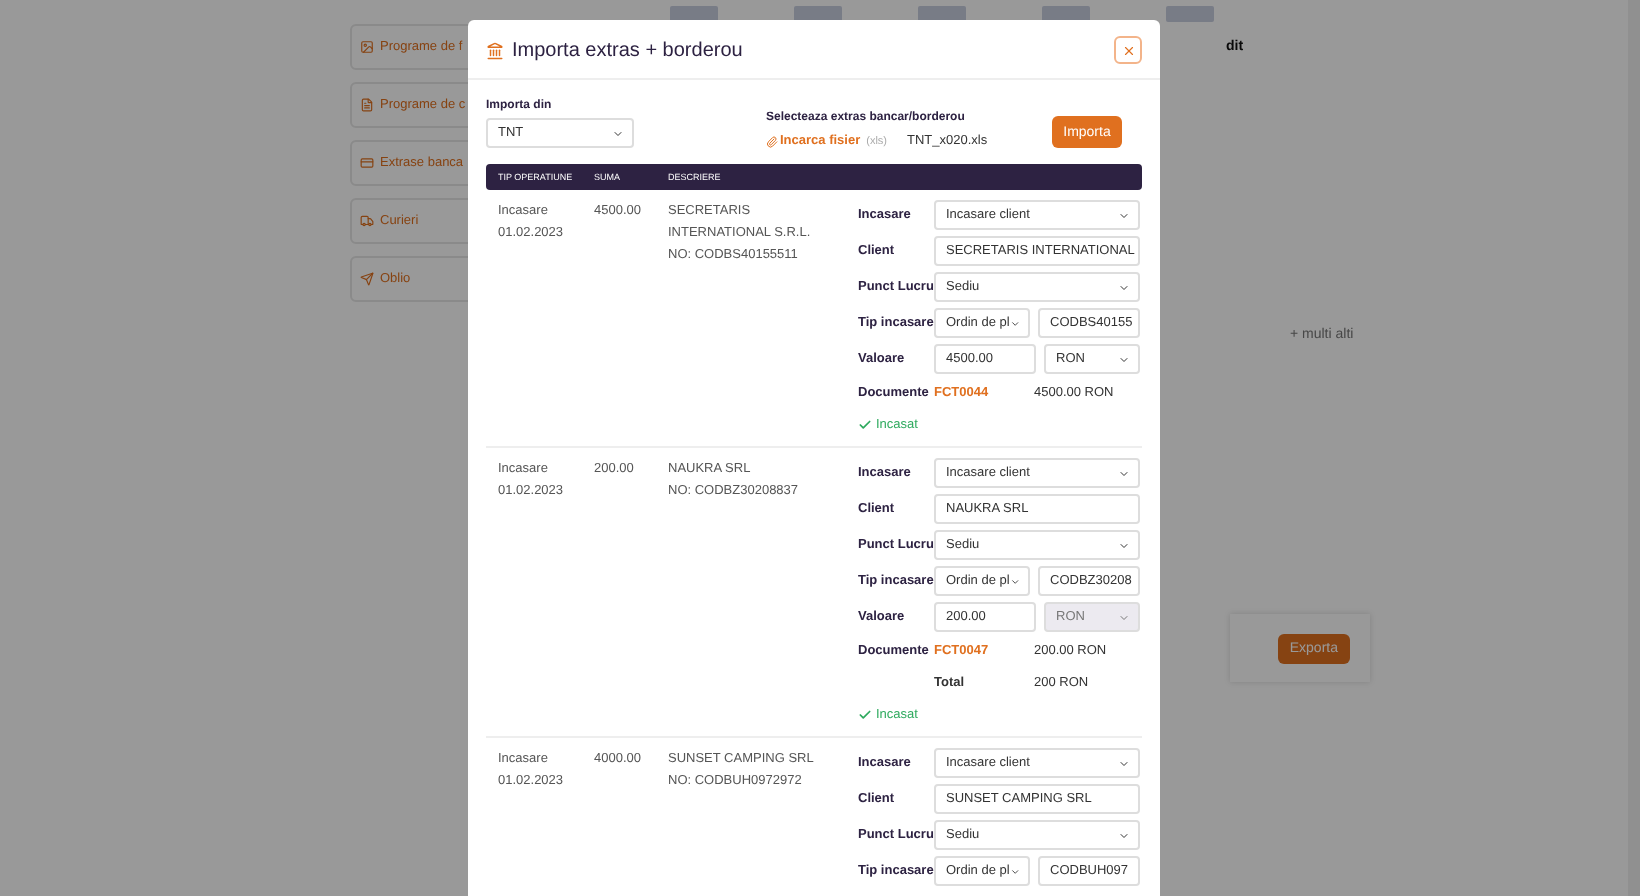 This screenshot has width=1640, height=896. Describe the element at coordinates (495, 50) in the screenshot. I see `bank-icon` at that location.